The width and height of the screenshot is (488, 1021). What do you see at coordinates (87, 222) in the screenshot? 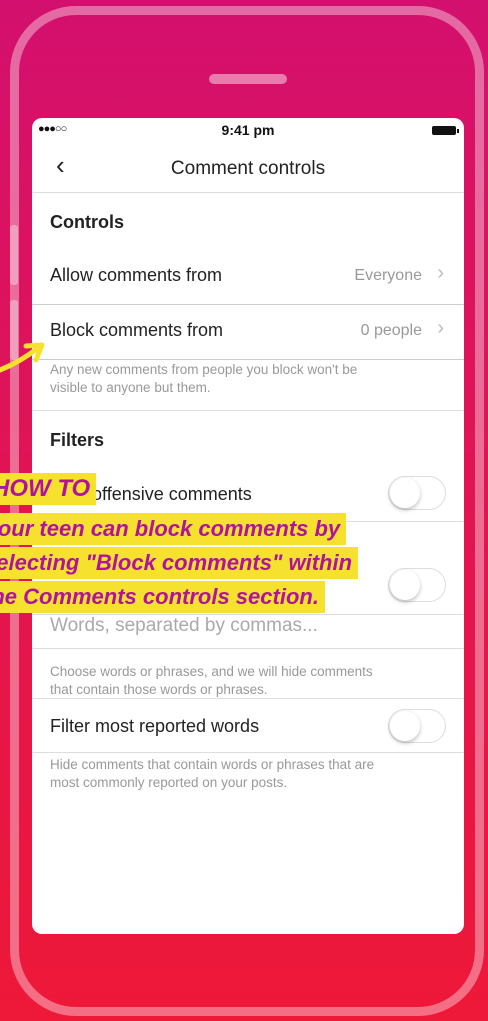
I see `controls-section-title: Controls` at bounding box center [87, 222].